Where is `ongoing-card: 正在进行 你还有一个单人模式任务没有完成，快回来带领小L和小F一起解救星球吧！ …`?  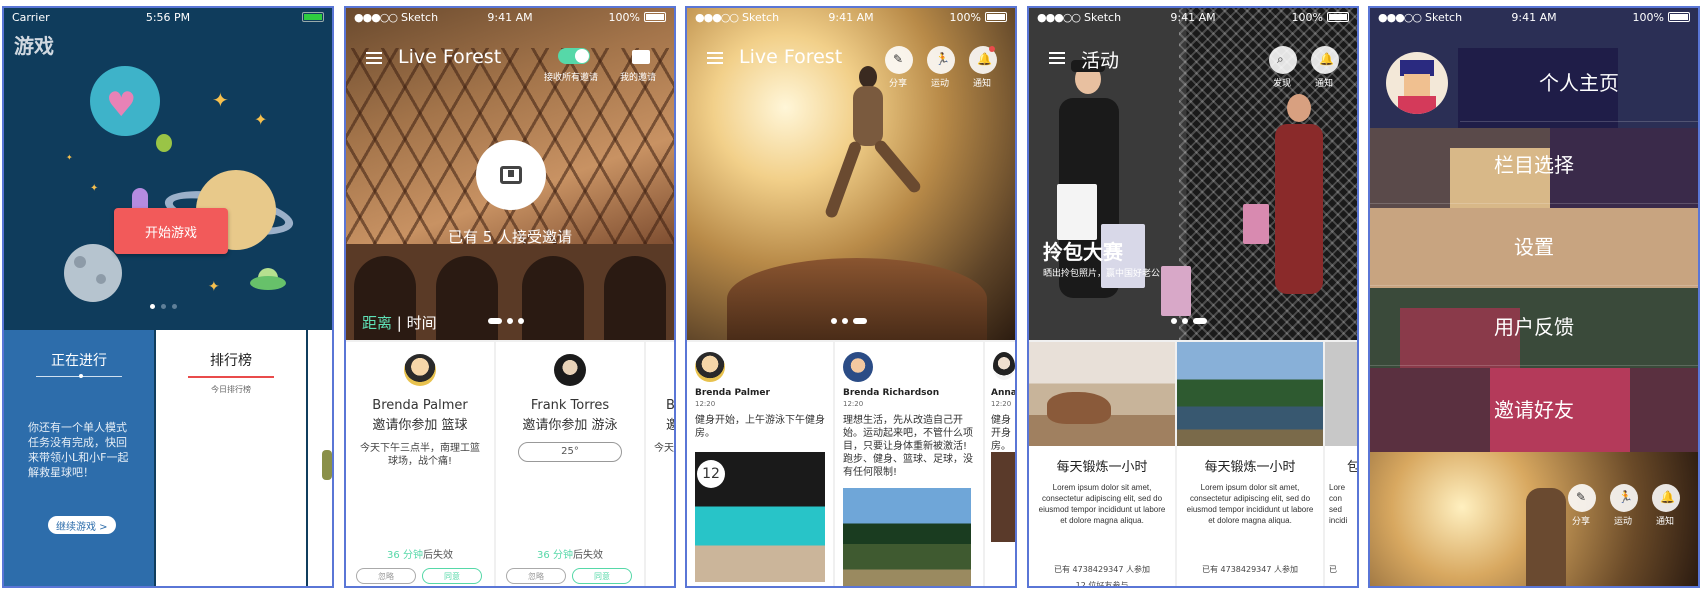 ongoing-card: 正在进行 你还有一个单人模式任务没有完成，快回来带领小L和小F一起解救星球吧！ … is located at coordinates (79, 458).